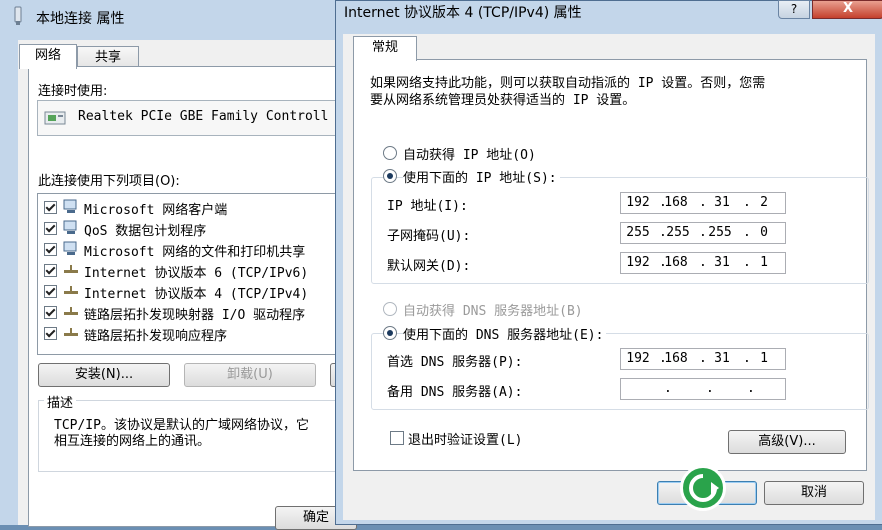 The height and width of the screenshot is (530, 882). What do you see at coordinates (814, 493) in the screenshot?
I see `cancel-button: 取消` at bounding box center [814, 493].